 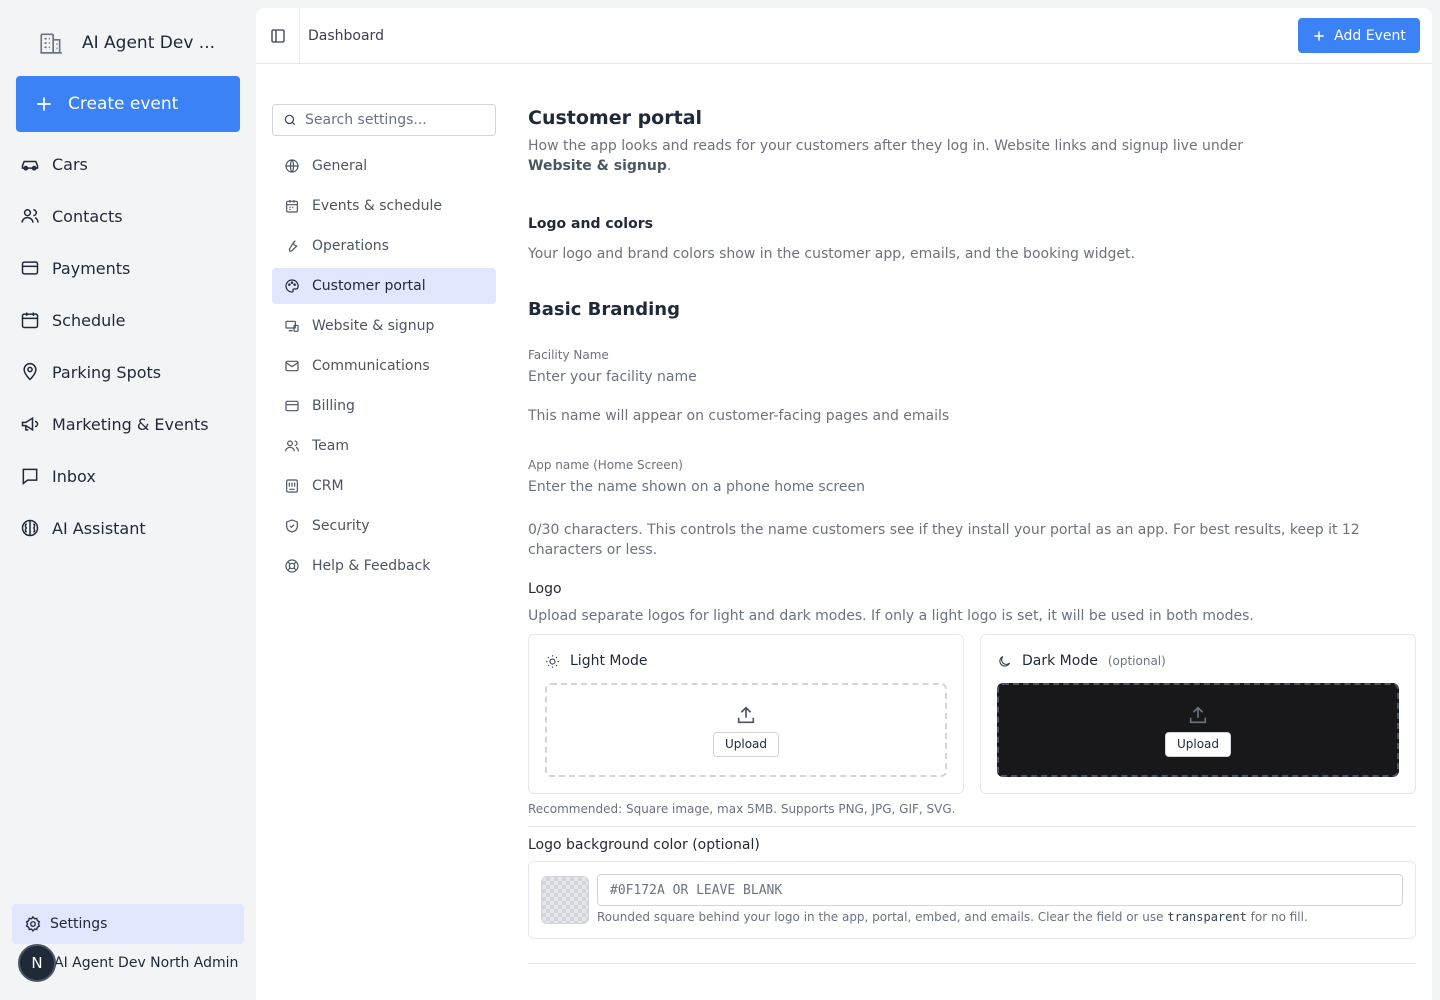 I want to click on shield-icon, so click(x=292, y=526).